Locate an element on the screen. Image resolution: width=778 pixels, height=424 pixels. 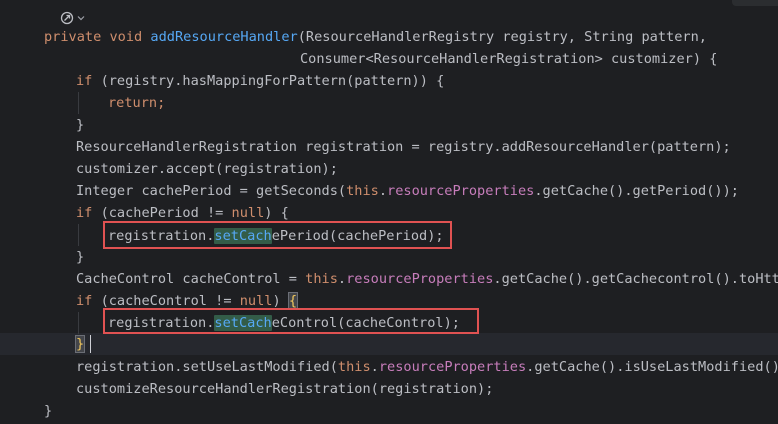
code-text: .getCache().isUseLastModified()); is located at coordinates (652, 367).